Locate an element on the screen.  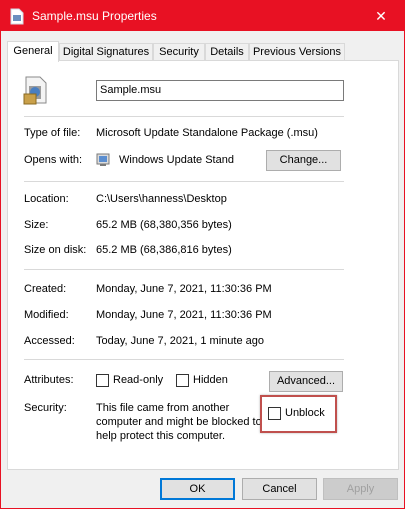
close-button: ✕ is located at coordinates (381, 16).